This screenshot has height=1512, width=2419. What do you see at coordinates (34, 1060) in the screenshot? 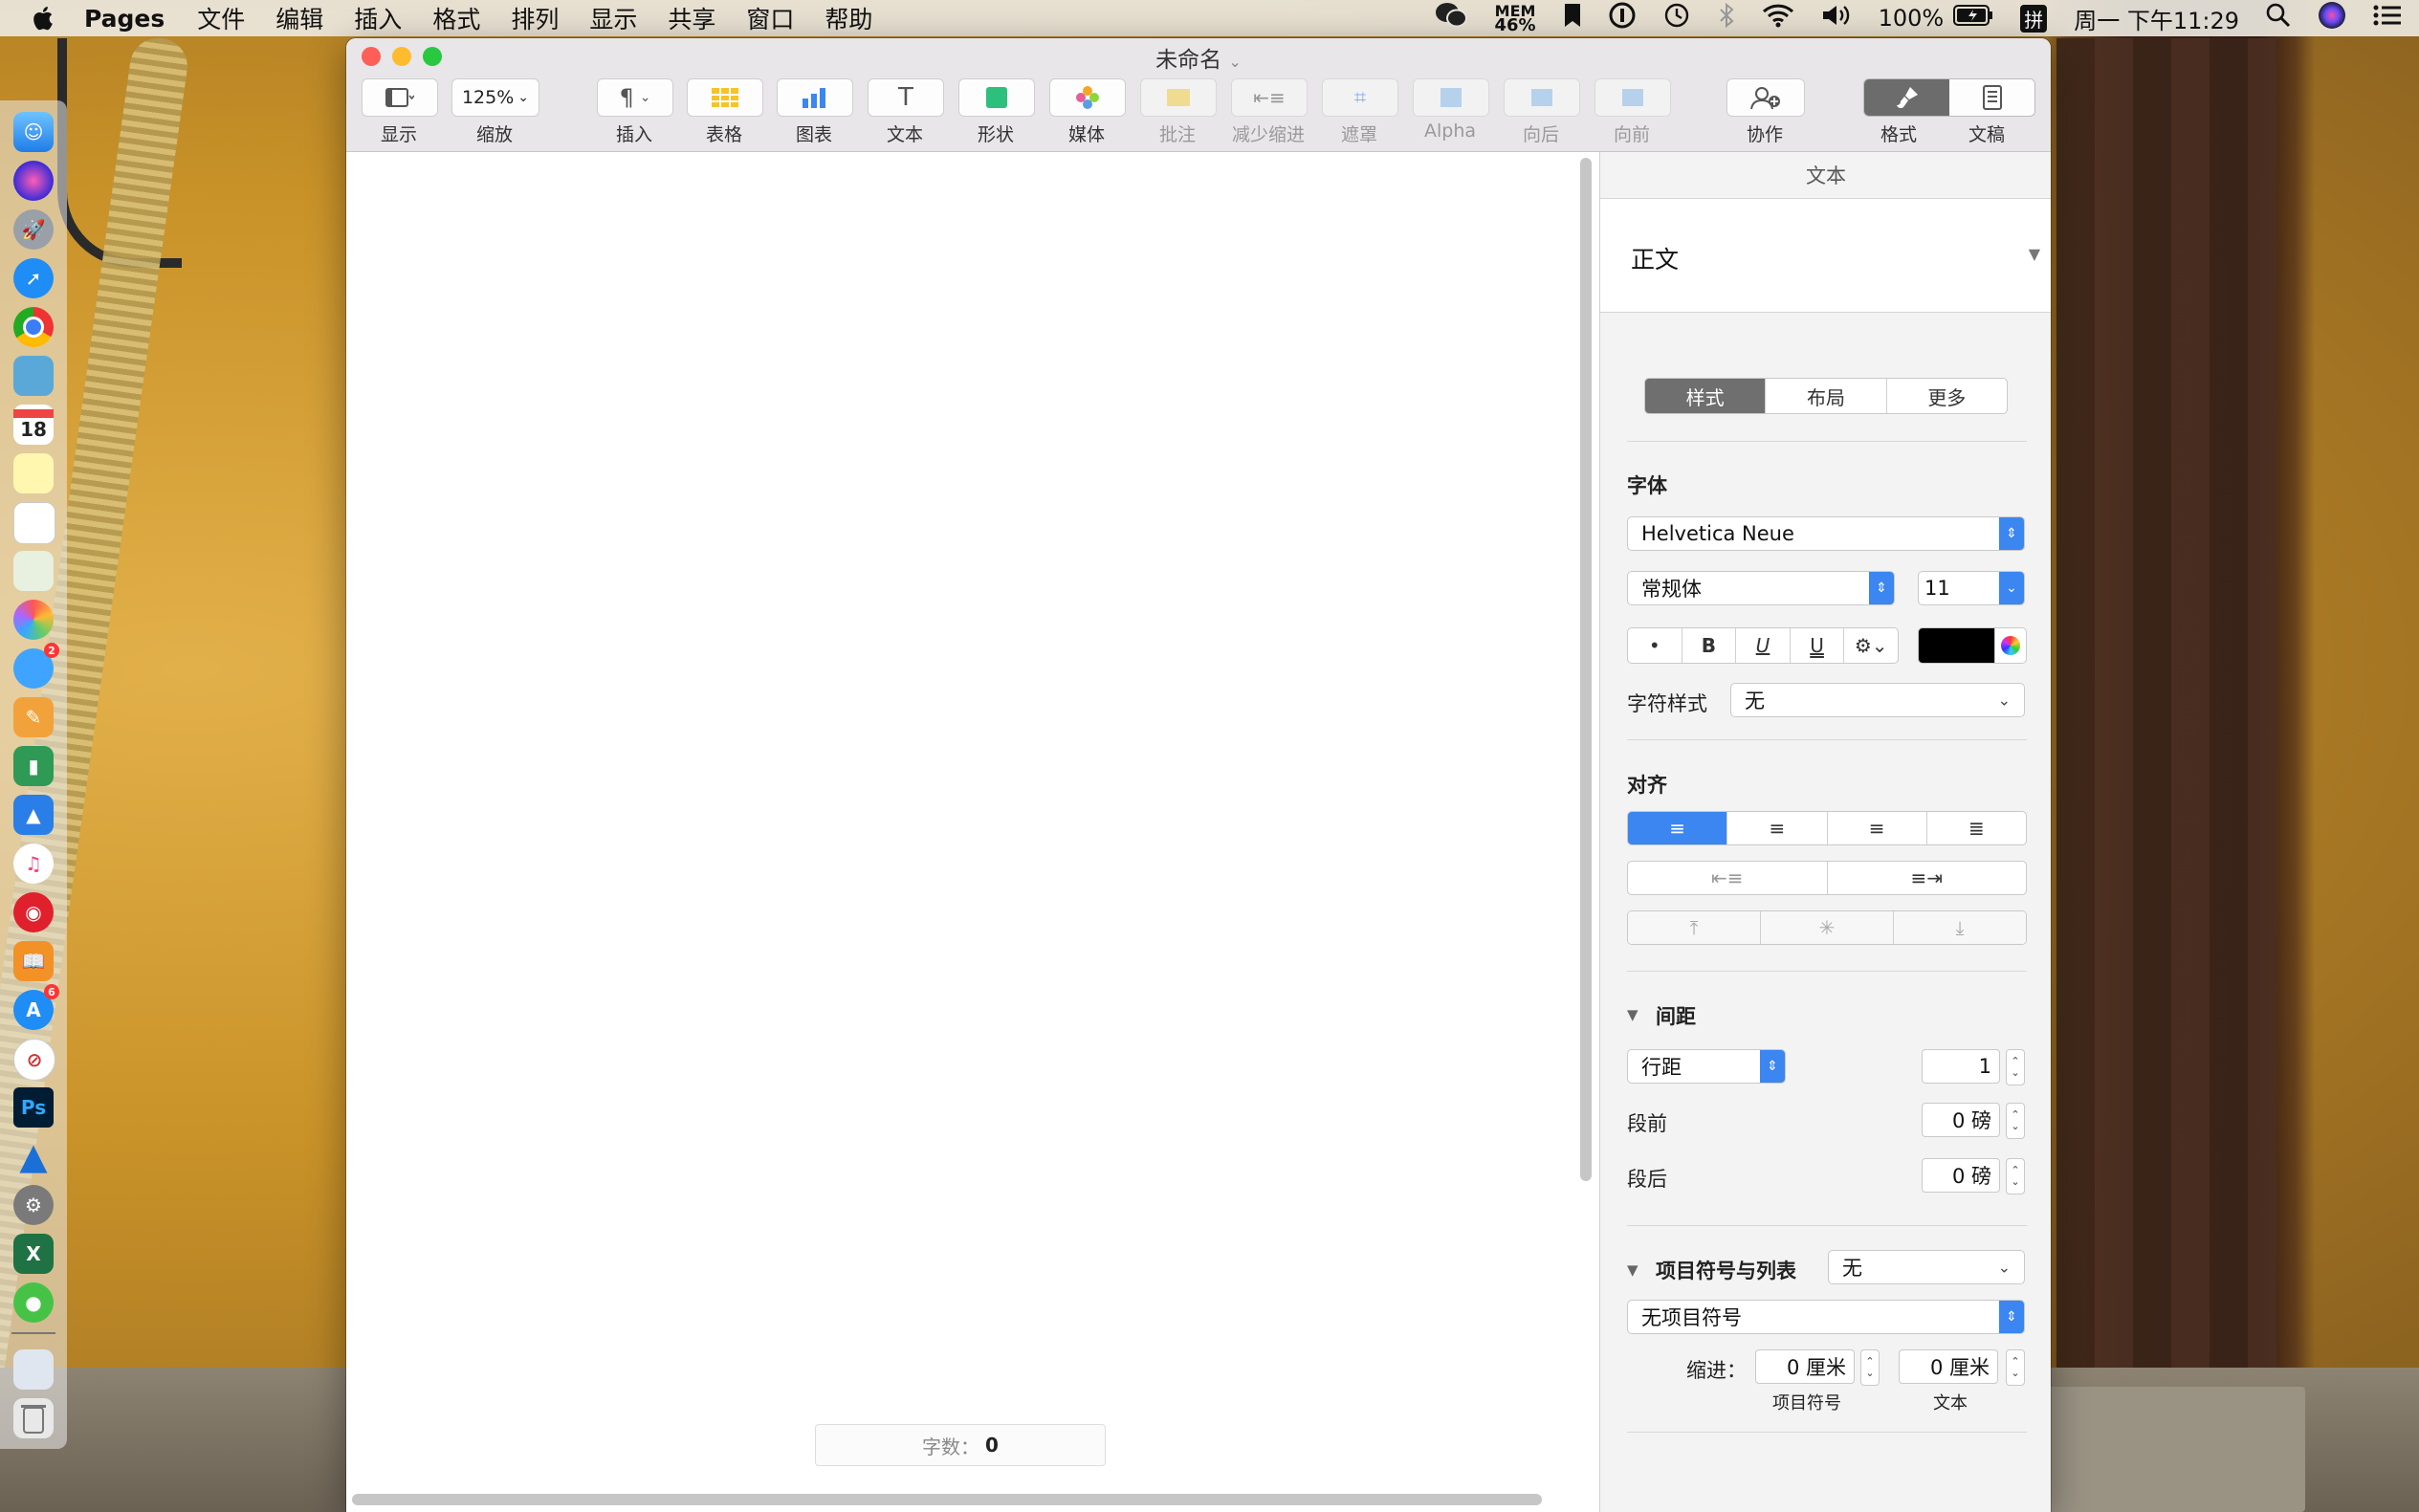
I see `no-entry-app-icon: ⊘` at bounding box center [34, 1060].